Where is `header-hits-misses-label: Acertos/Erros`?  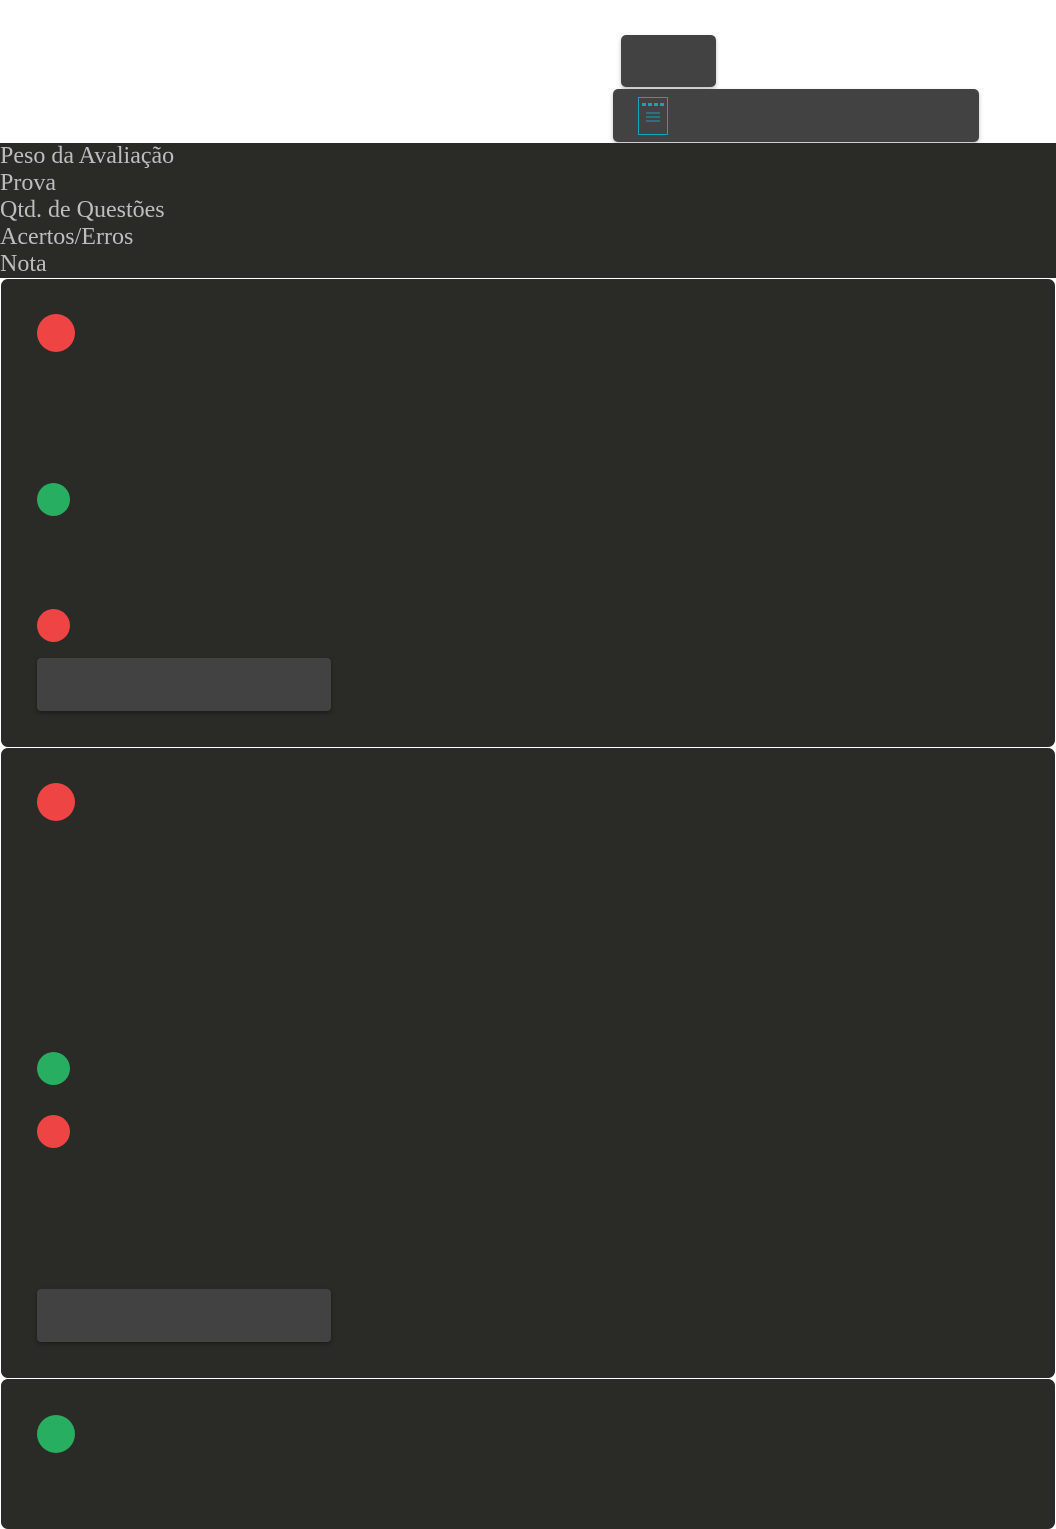 header-hits-misses-label: Acertos/Erros is located at coordinates (67, 237).